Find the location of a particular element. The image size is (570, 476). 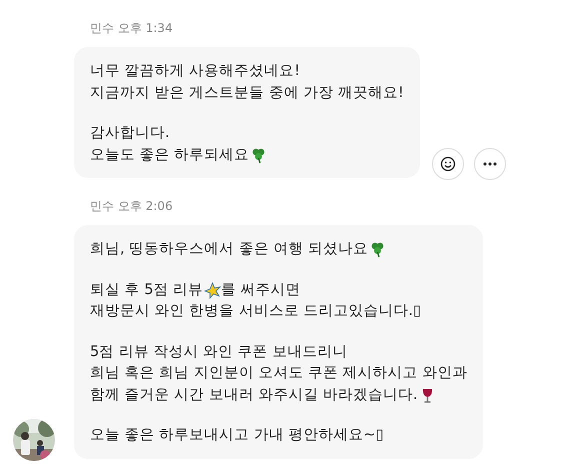

message-text: 오늘도 좋은 하루되세요 is located at coordinates (170, 155).